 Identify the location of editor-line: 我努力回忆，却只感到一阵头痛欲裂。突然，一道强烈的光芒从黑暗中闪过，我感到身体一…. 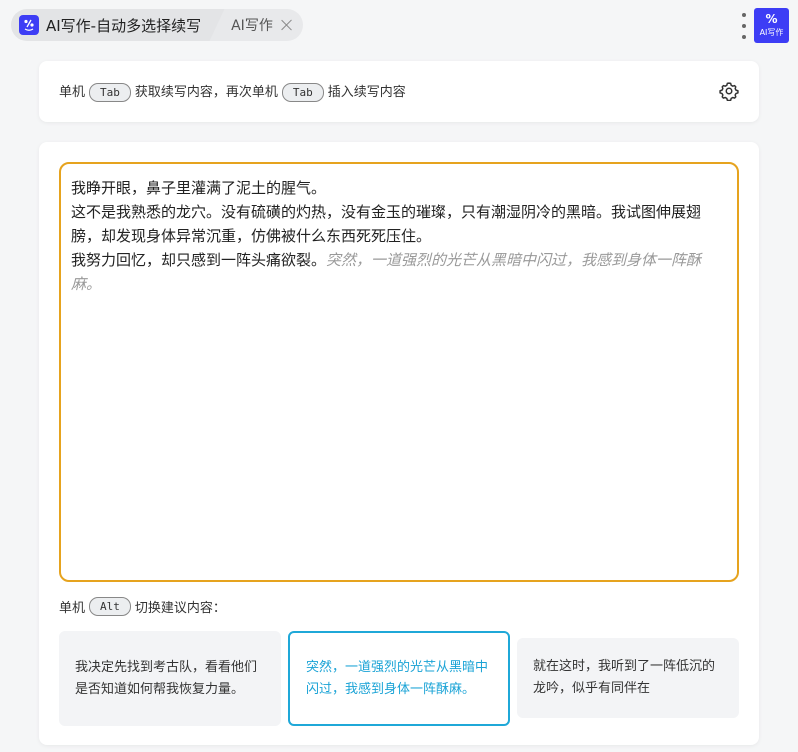
(399, 272).